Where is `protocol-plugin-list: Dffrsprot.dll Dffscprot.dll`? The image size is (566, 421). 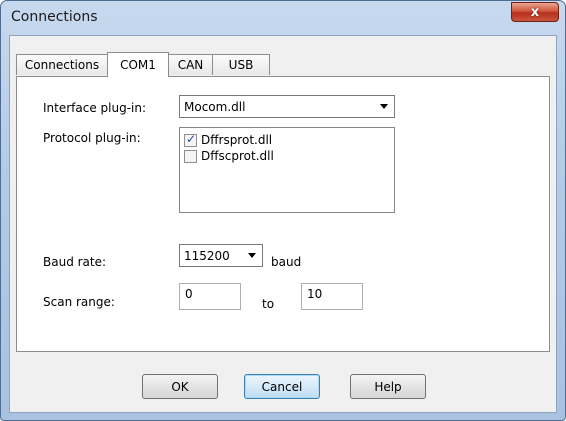 protocol-plugin-list: Dffrsprot.dll Dffscprot.dll is located at coordinates (287, 170).